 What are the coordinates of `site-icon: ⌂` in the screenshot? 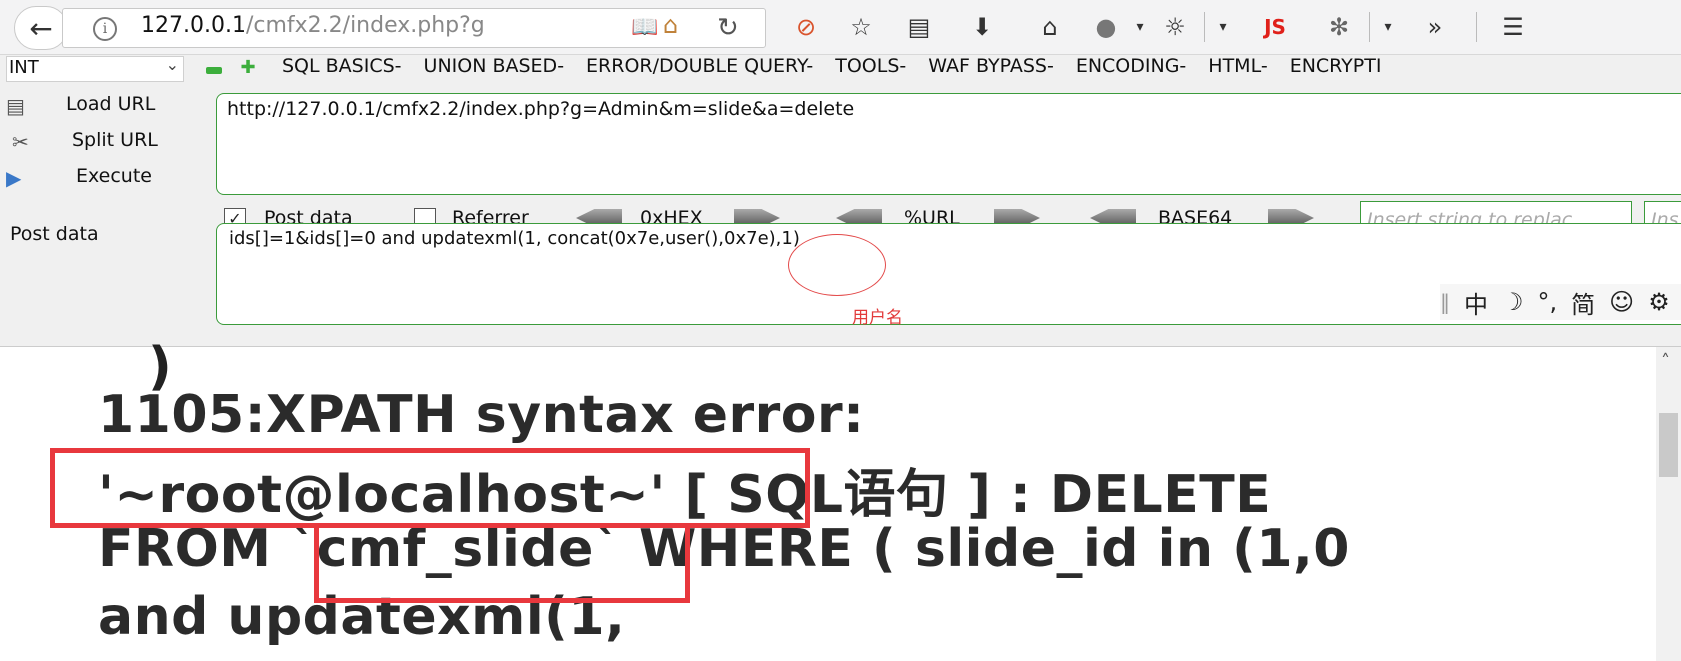 It's located at (670, 25).